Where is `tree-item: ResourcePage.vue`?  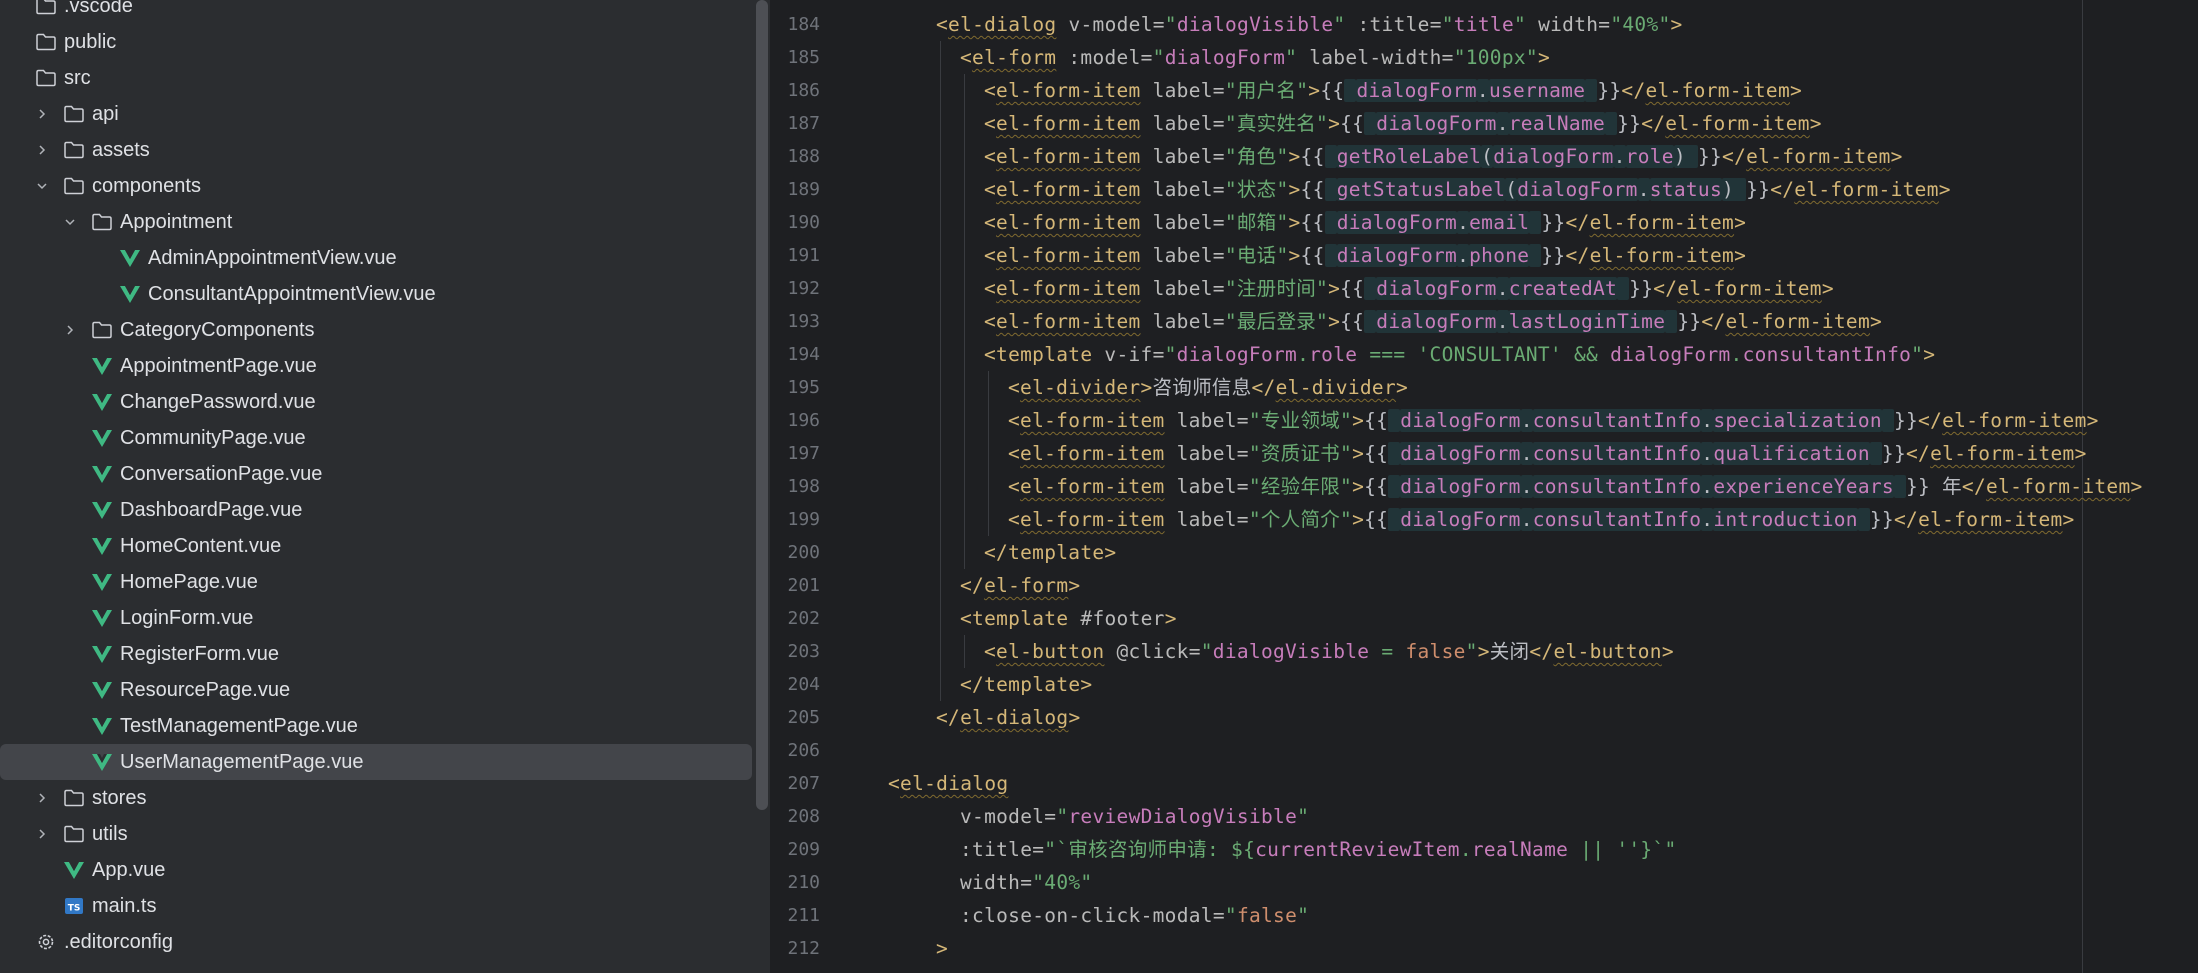
tree-item: ResourcePage.vue is located at coordinates (376, 690).